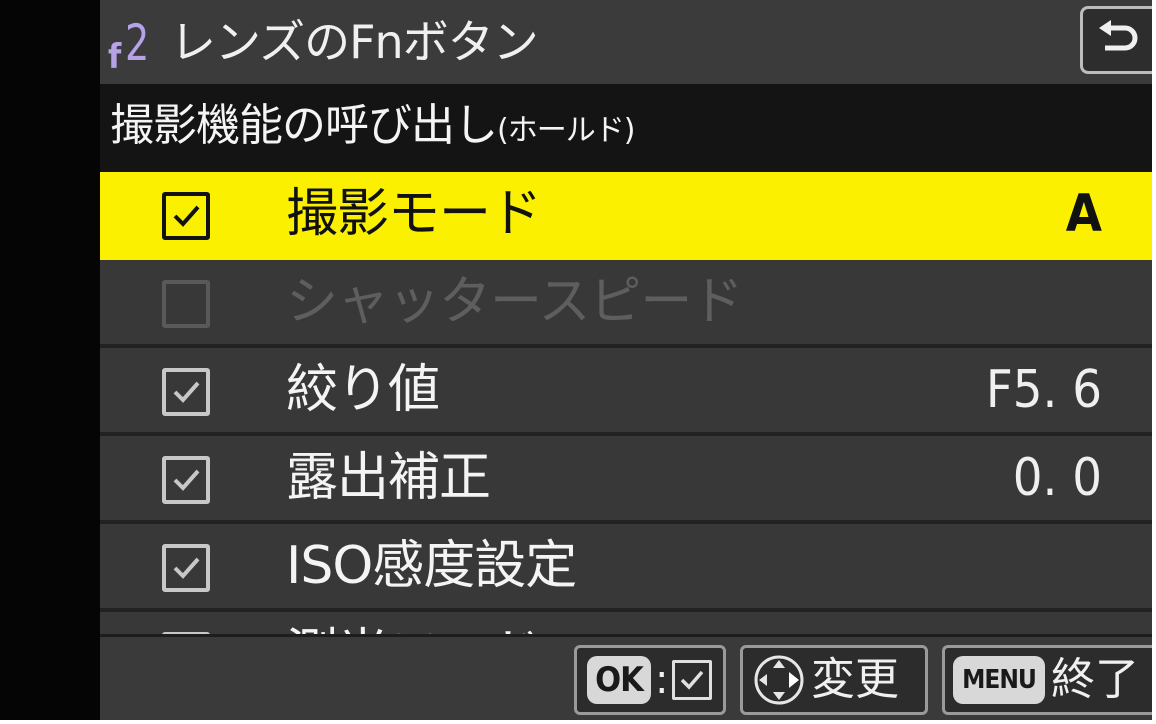 The image size is (1156, 724). What do you see at coordinates (354, 42) in the screenshot?
I see `page-title: レンズのFnボタン` at bounding box center [354, 42].